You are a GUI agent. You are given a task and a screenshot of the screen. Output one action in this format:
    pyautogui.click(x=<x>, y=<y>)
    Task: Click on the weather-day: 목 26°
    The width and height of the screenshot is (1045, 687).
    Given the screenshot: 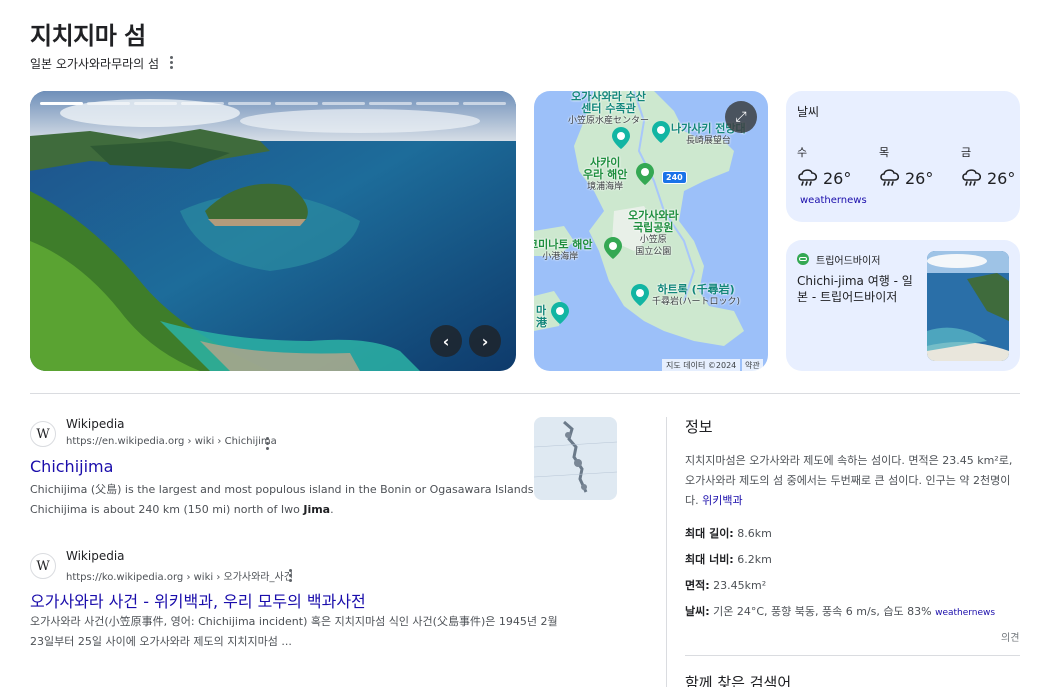 What is the action you would take?
    pyautogui.click(x=915, y=166)
    